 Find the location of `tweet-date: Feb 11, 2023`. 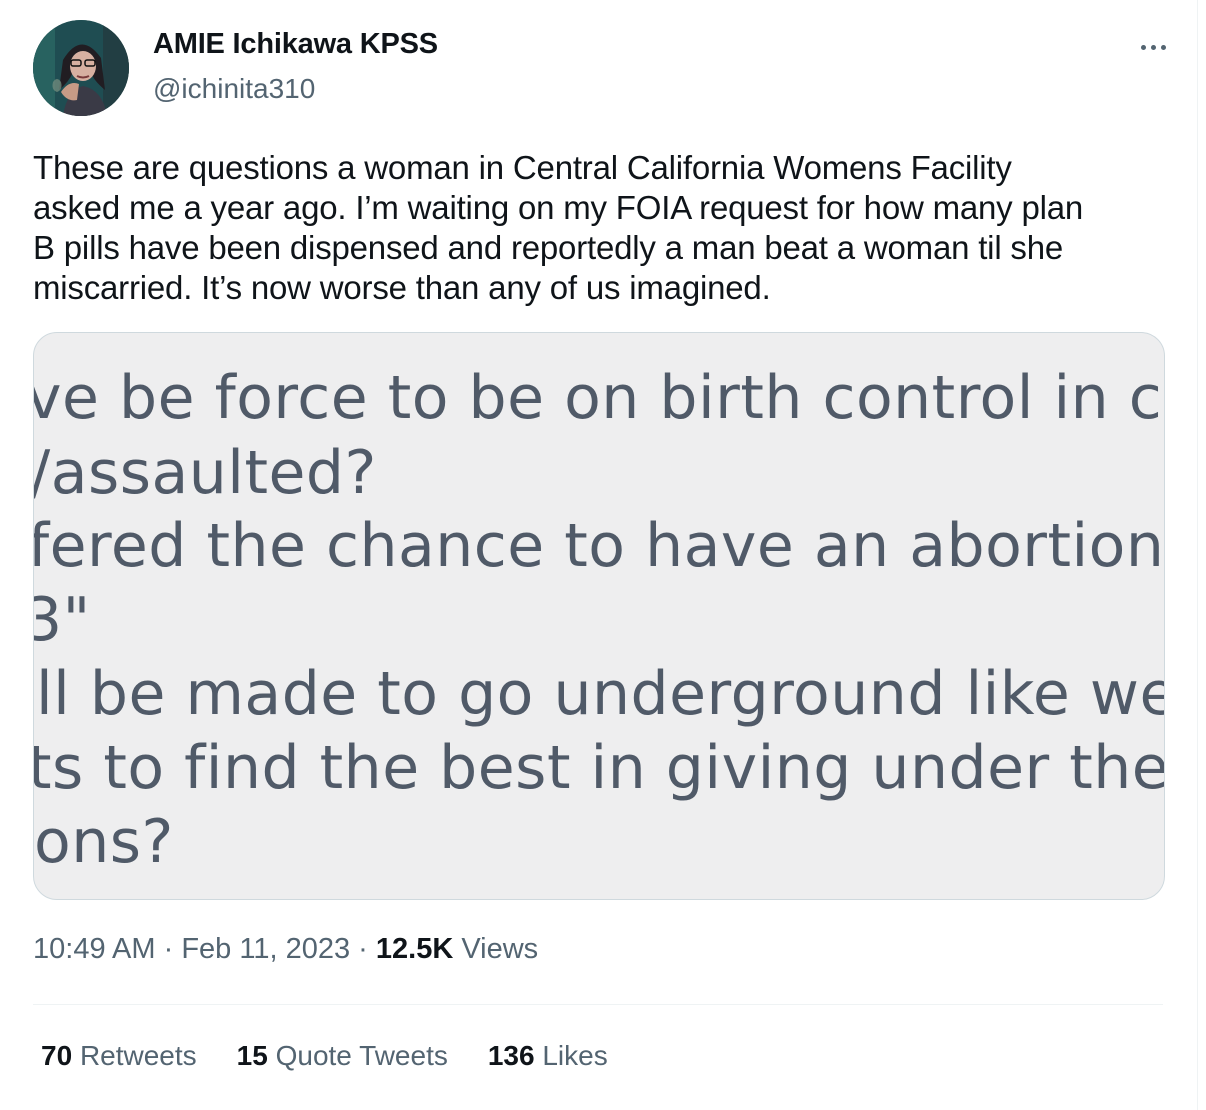

tweet-date: Feb 11, 2023 is located at coordinates (265, 949).